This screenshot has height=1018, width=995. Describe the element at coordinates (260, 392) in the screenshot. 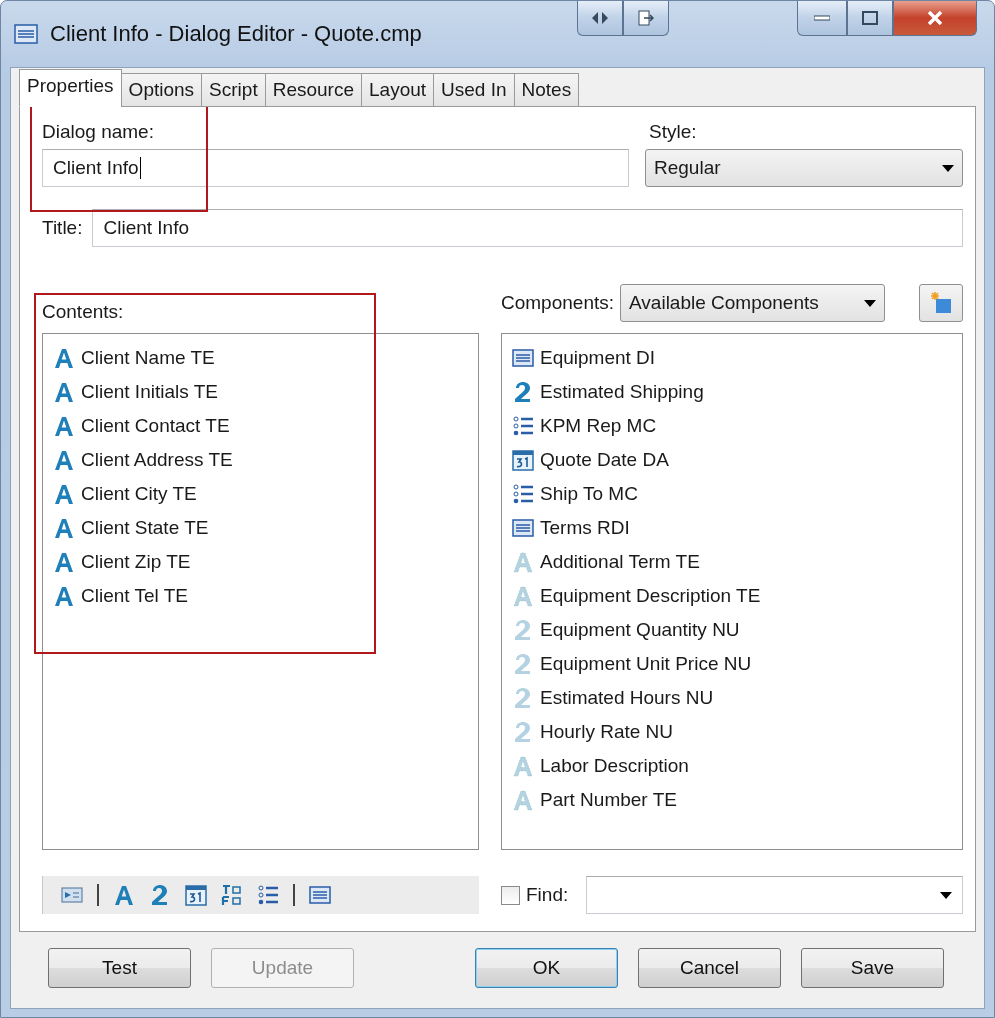

I see `list-item: Client Initials TE` at that location.